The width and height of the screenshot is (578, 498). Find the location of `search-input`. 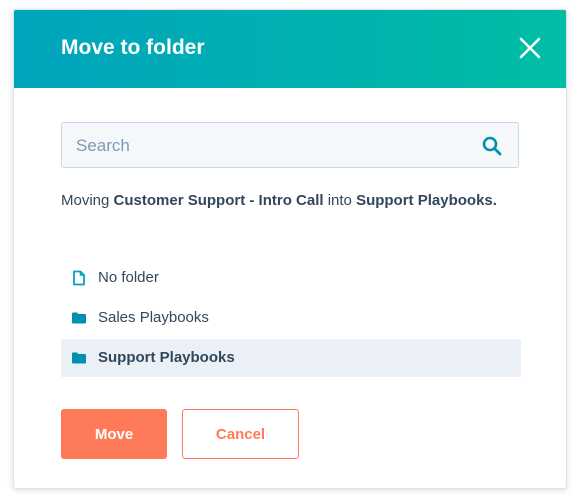

search-input is located at coordinates (271, 146).